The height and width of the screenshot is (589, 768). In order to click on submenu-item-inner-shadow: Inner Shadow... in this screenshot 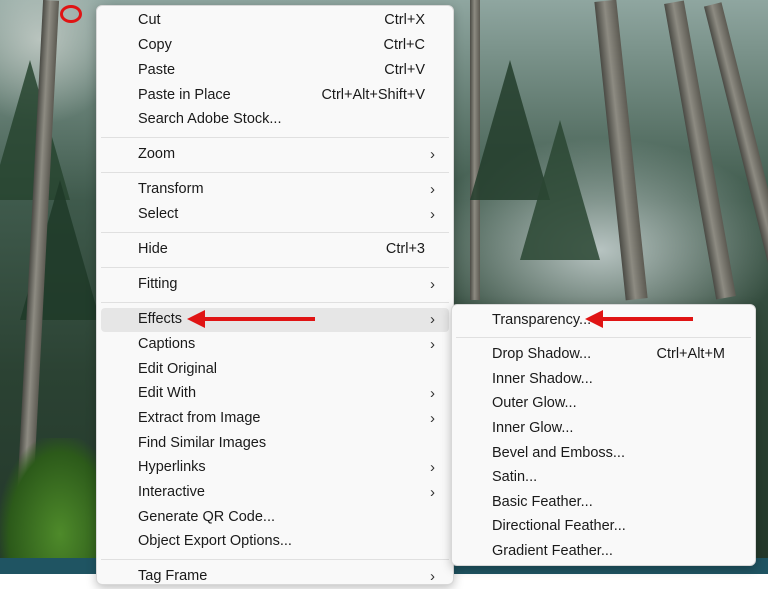, I will do `click(603, 380)`.